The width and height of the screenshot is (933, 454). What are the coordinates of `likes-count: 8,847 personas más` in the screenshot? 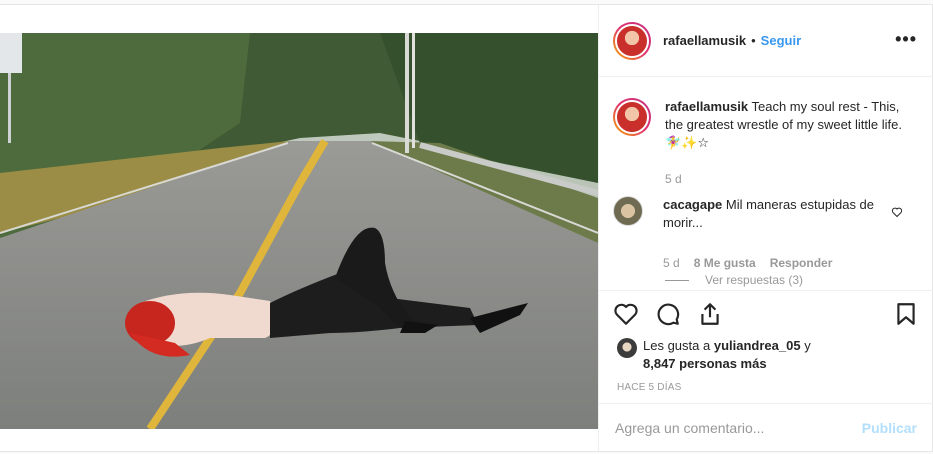 It's located at (705, 363).